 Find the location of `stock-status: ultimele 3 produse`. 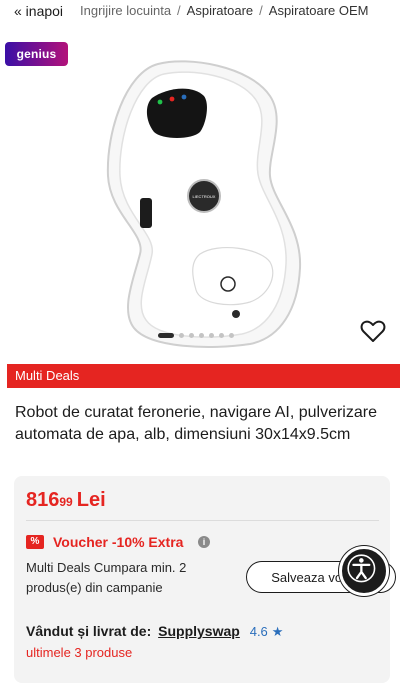

stock-status: ultimele 3 produse is located at coordinates (79, 652).